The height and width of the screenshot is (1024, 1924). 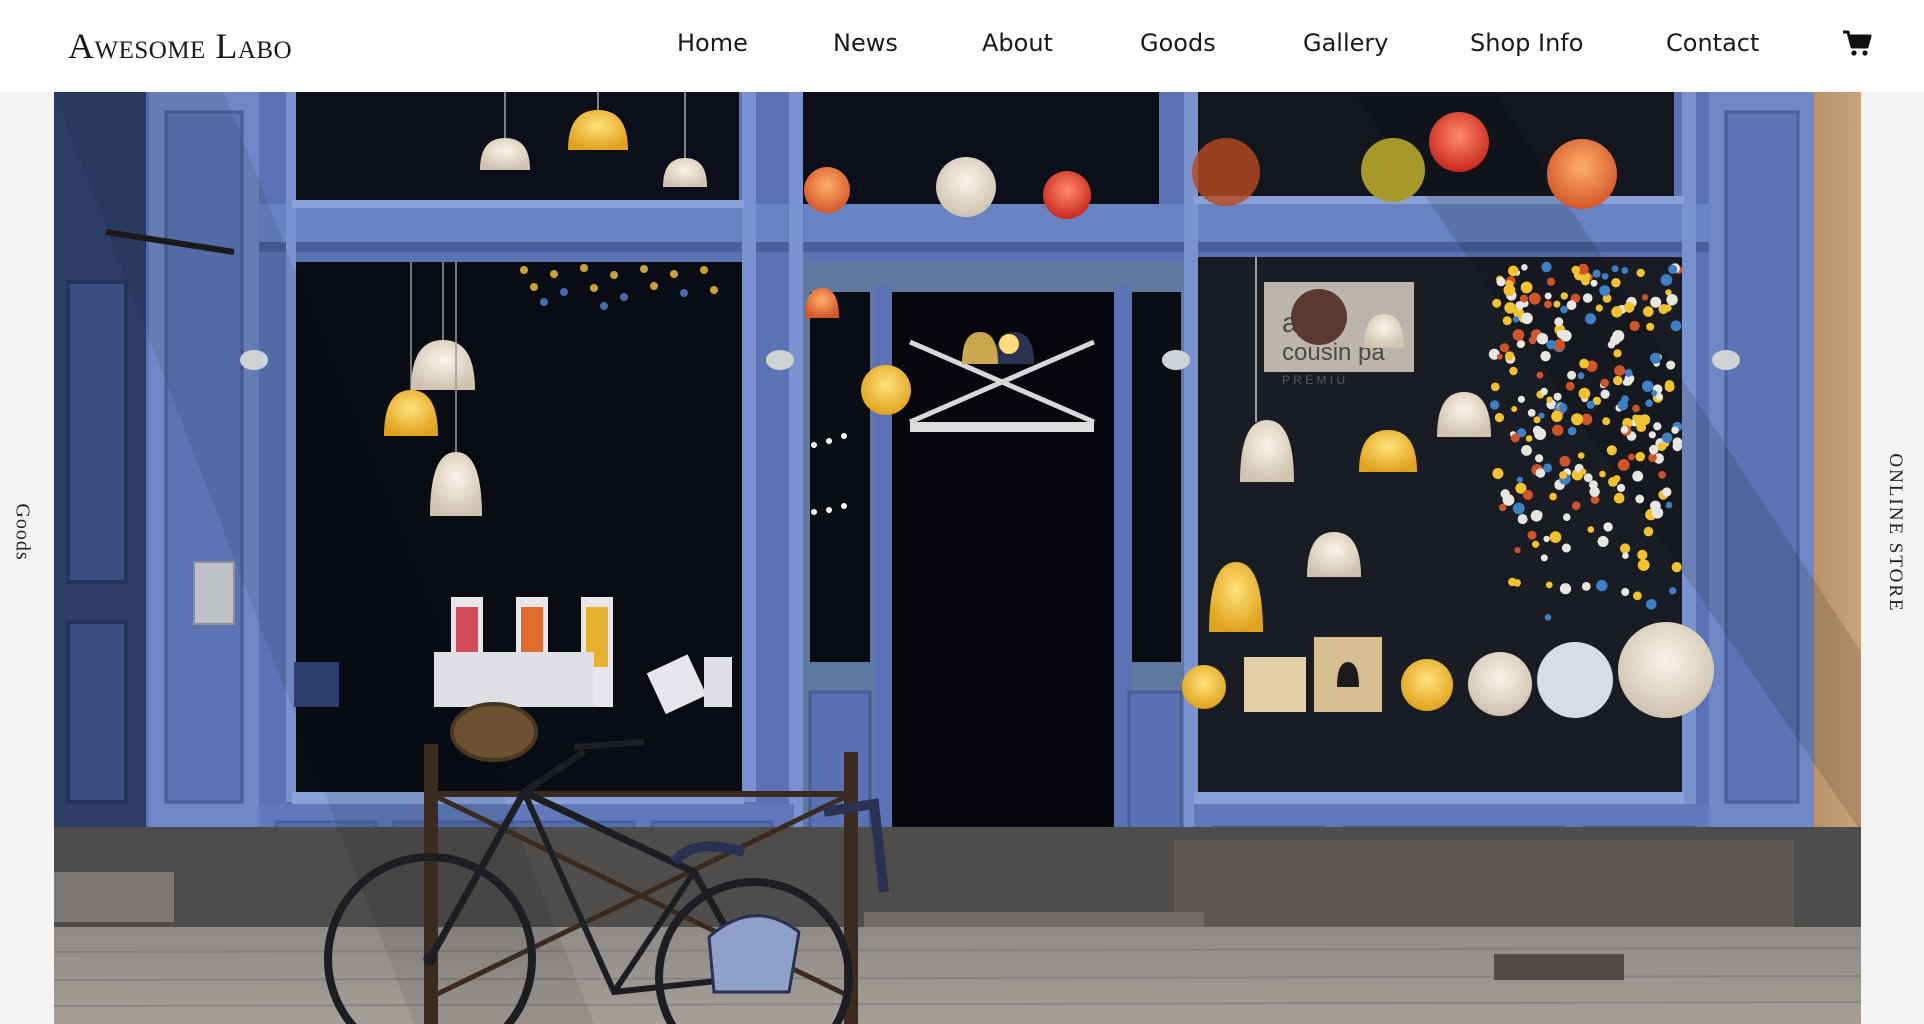 I want to click on cart-icon, so click(x=1857, y=43).